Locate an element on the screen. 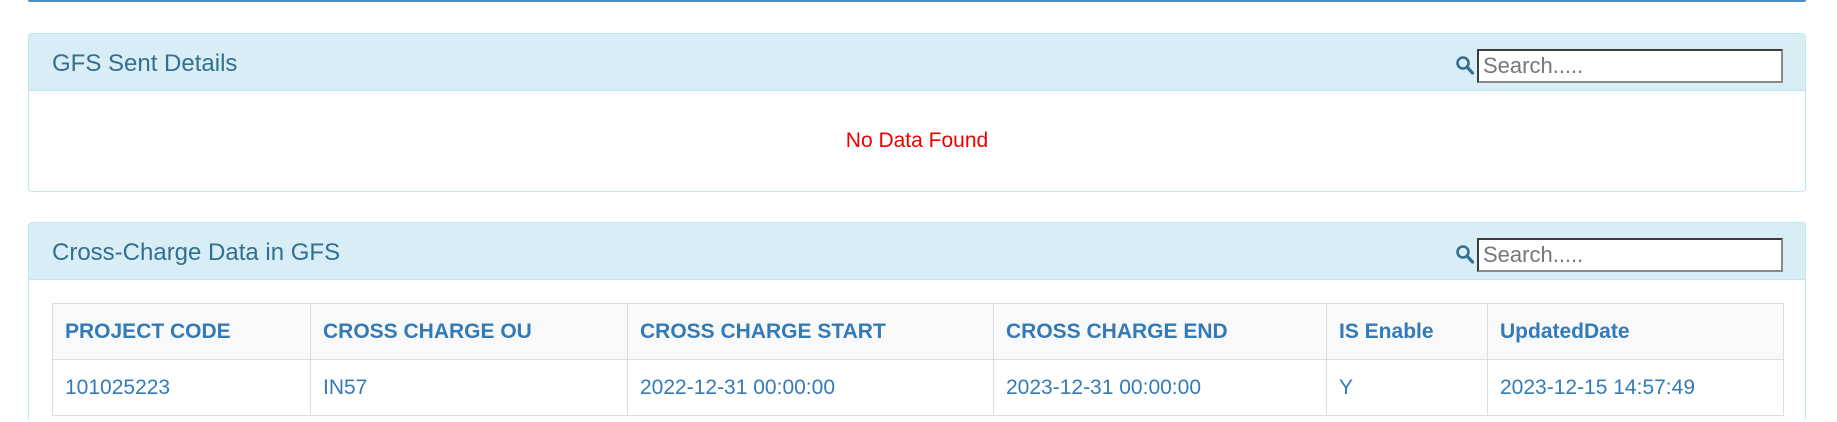 The width and height of the screenshot is (1837, 422). column-header-updated-date: UpdatedDate is located at coordinates (1635, 331).